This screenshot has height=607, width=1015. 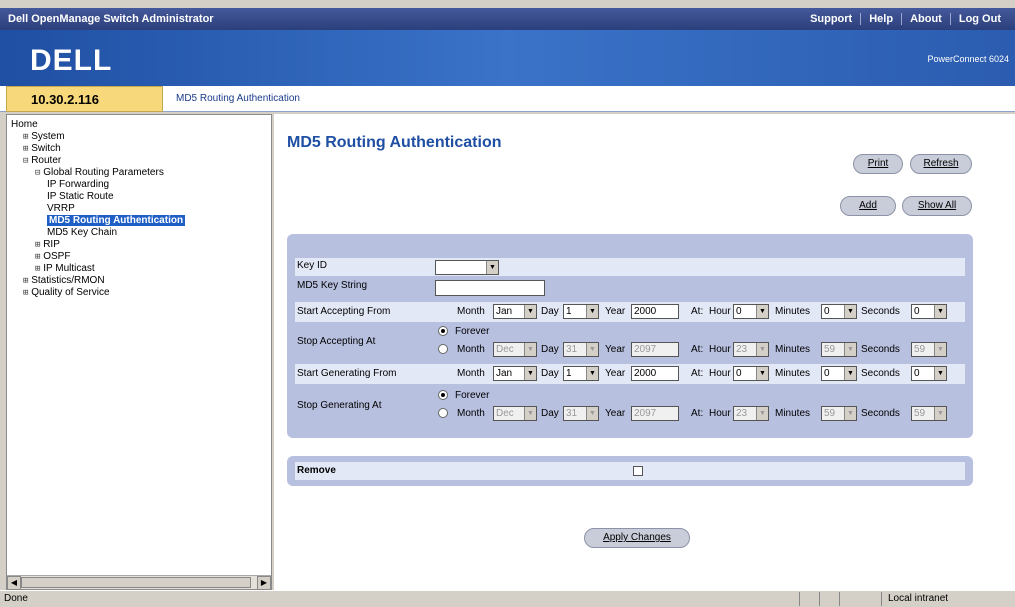 What do you see at coordinates (490, 288) in the screenshot?
I see `md5-key-string-input` at bounding box center [490, 288].